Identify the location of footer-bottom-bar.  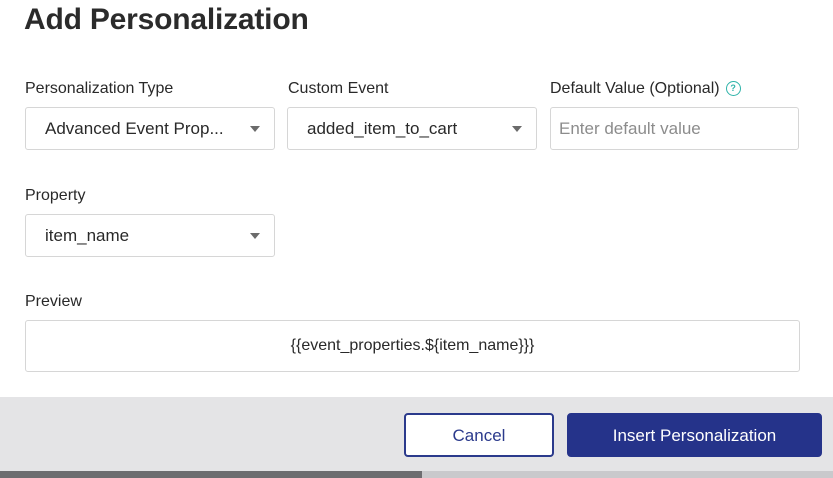
(416, 474).